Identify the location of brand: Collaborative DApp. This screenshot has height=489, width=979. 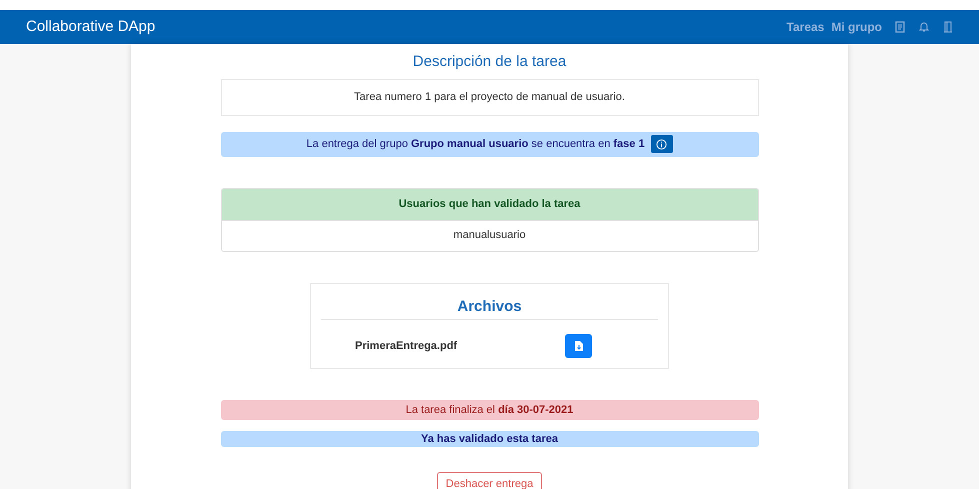
(91, 27).